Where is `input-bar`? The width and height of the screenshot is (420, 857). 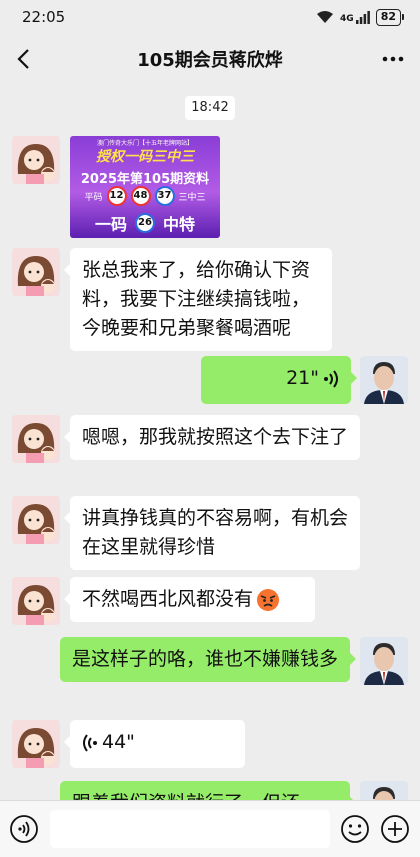
input-bar is located at coordinates (210, 828).